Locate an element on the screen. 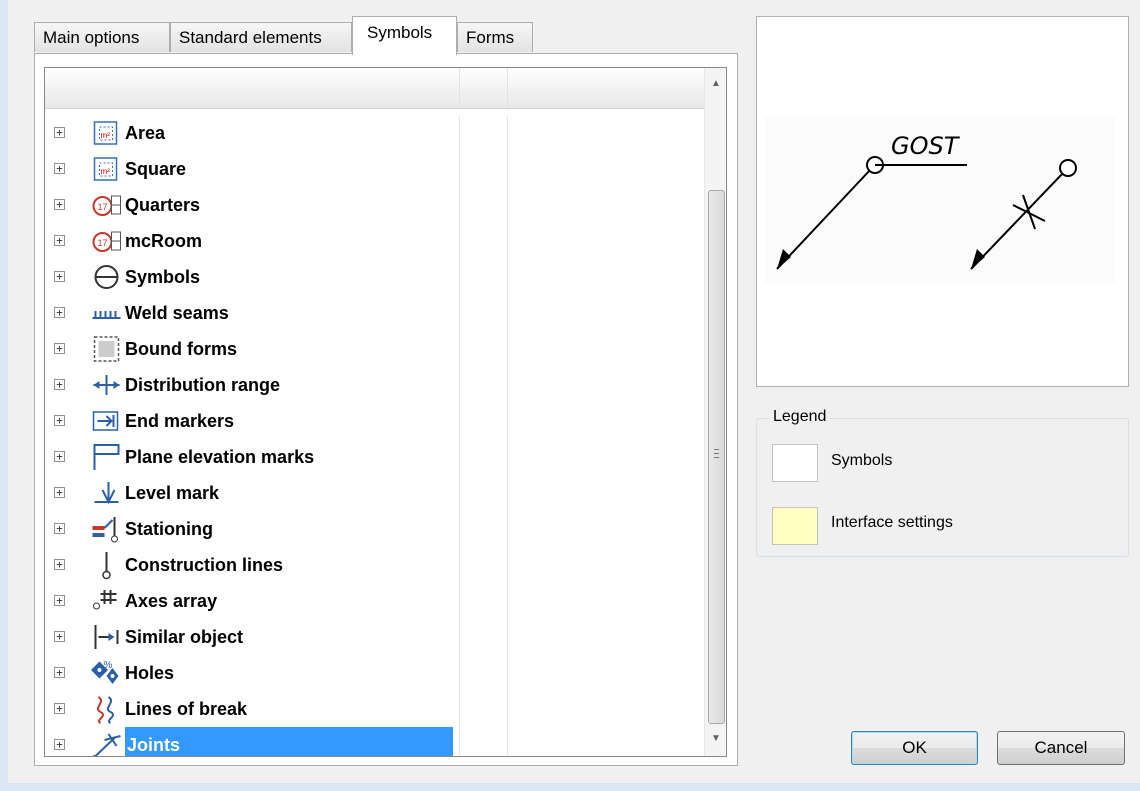 The height and width of the screenshot is (791, 1140). tree-row: + m² Square is located at coordinates (374, 169).